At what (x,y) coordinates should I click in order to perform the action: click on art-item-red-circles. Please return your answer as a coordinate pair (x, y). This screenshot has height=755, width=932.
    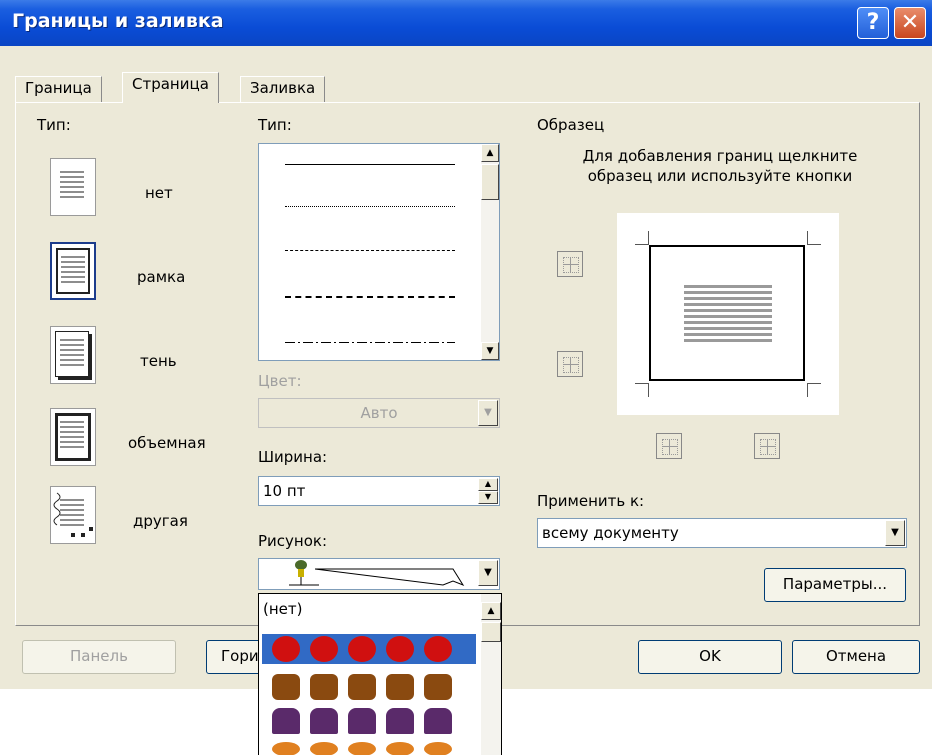
    Looking at the image, I should click on (369, 649).